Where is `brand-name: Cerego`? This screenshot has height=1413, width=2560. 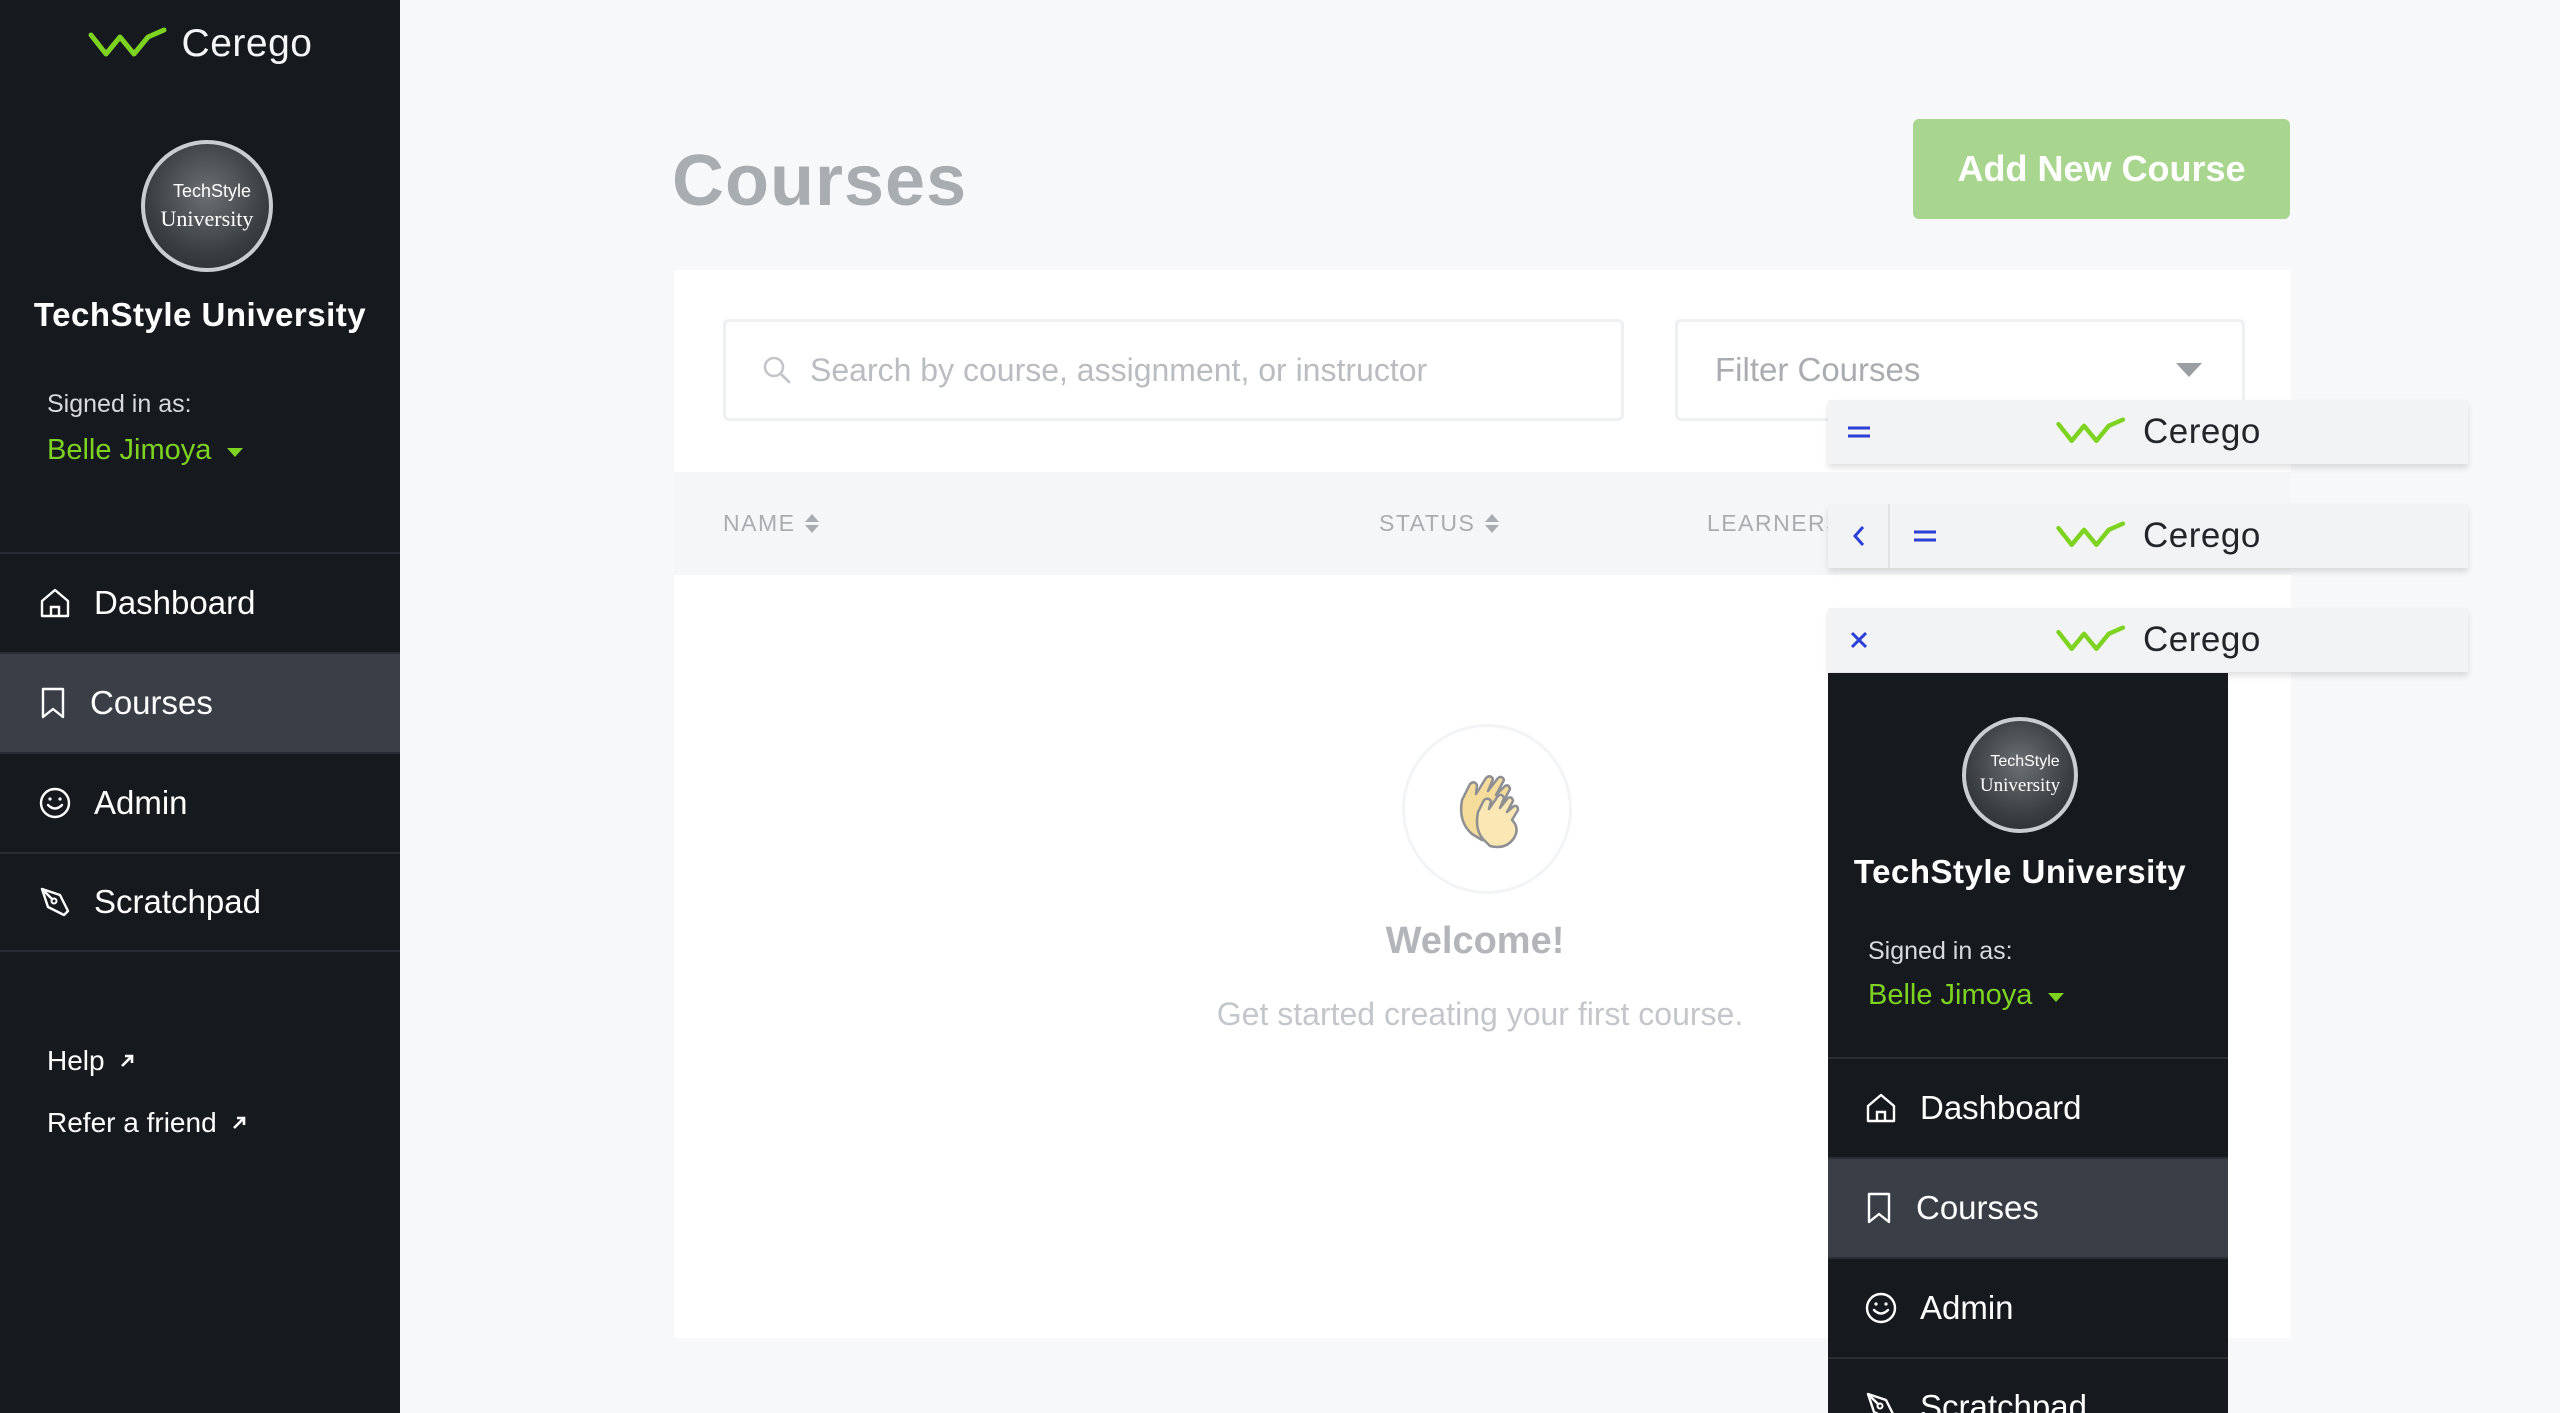
brand-name: Cerego is located at coordinates (247, 43).